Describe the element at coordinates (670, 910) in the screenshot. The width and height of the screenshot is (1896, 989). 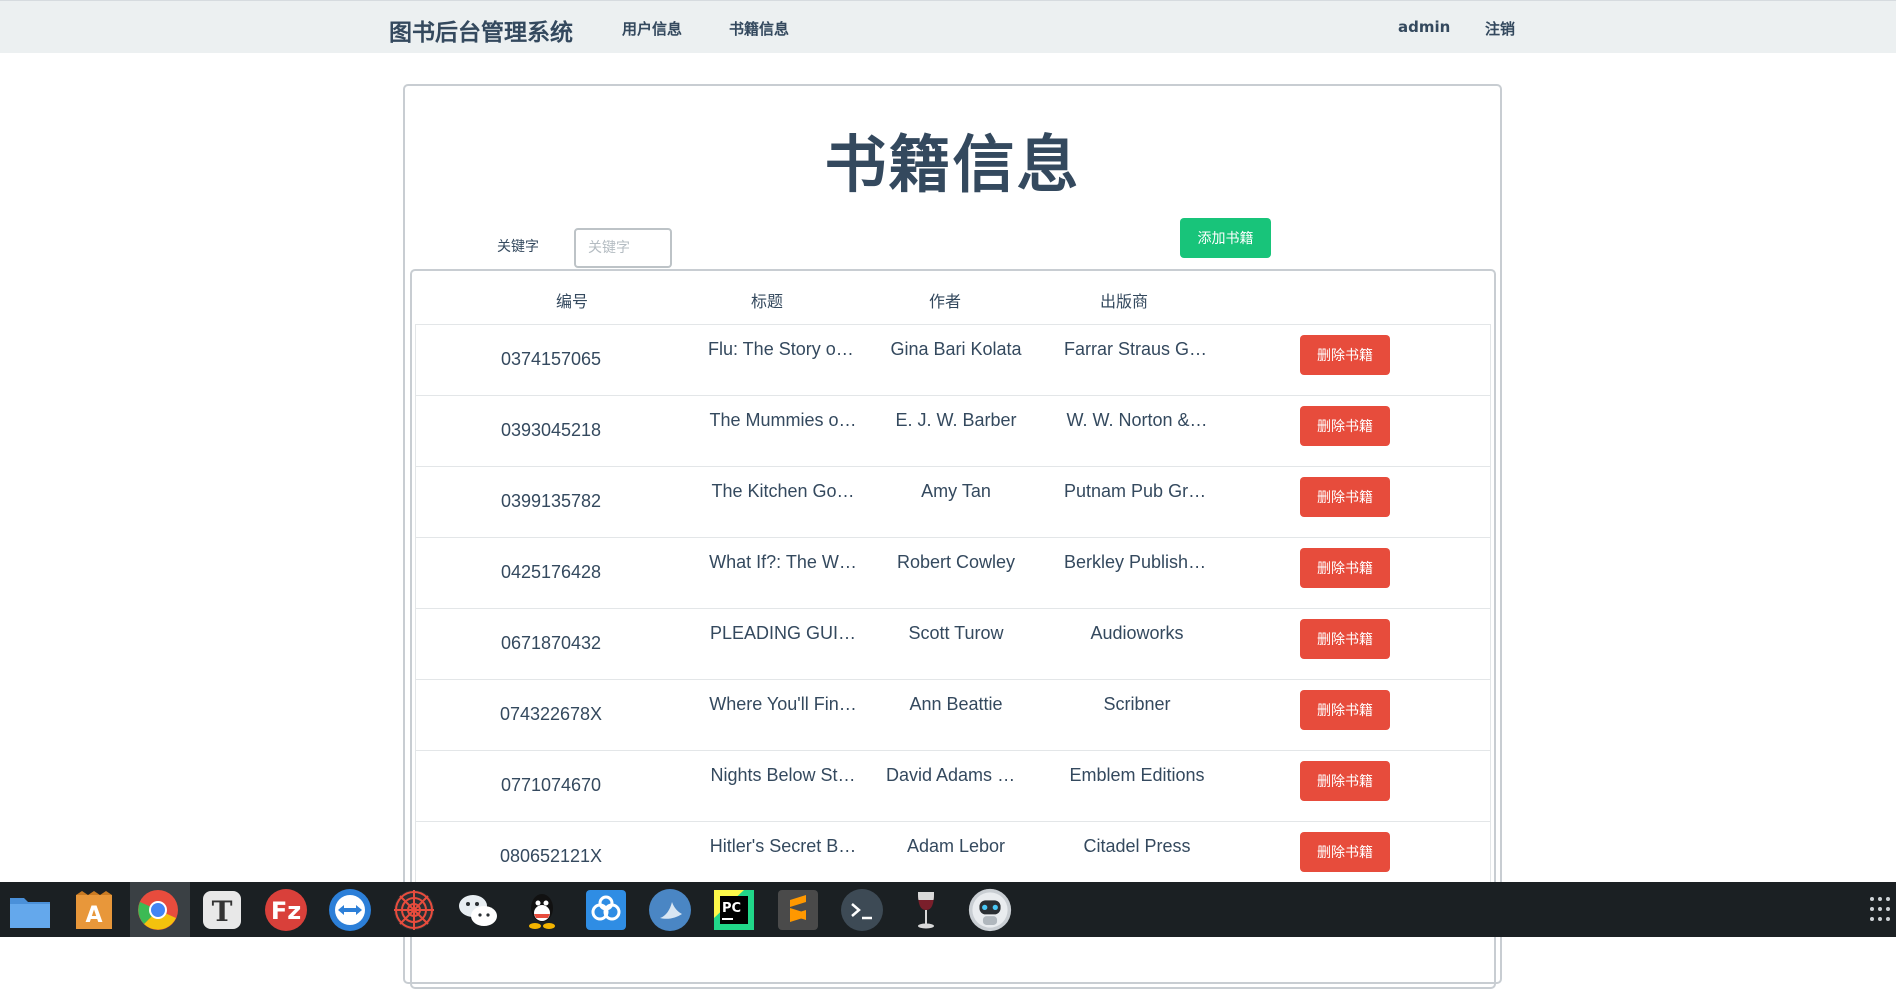
I see `deepin-icon` at that location.